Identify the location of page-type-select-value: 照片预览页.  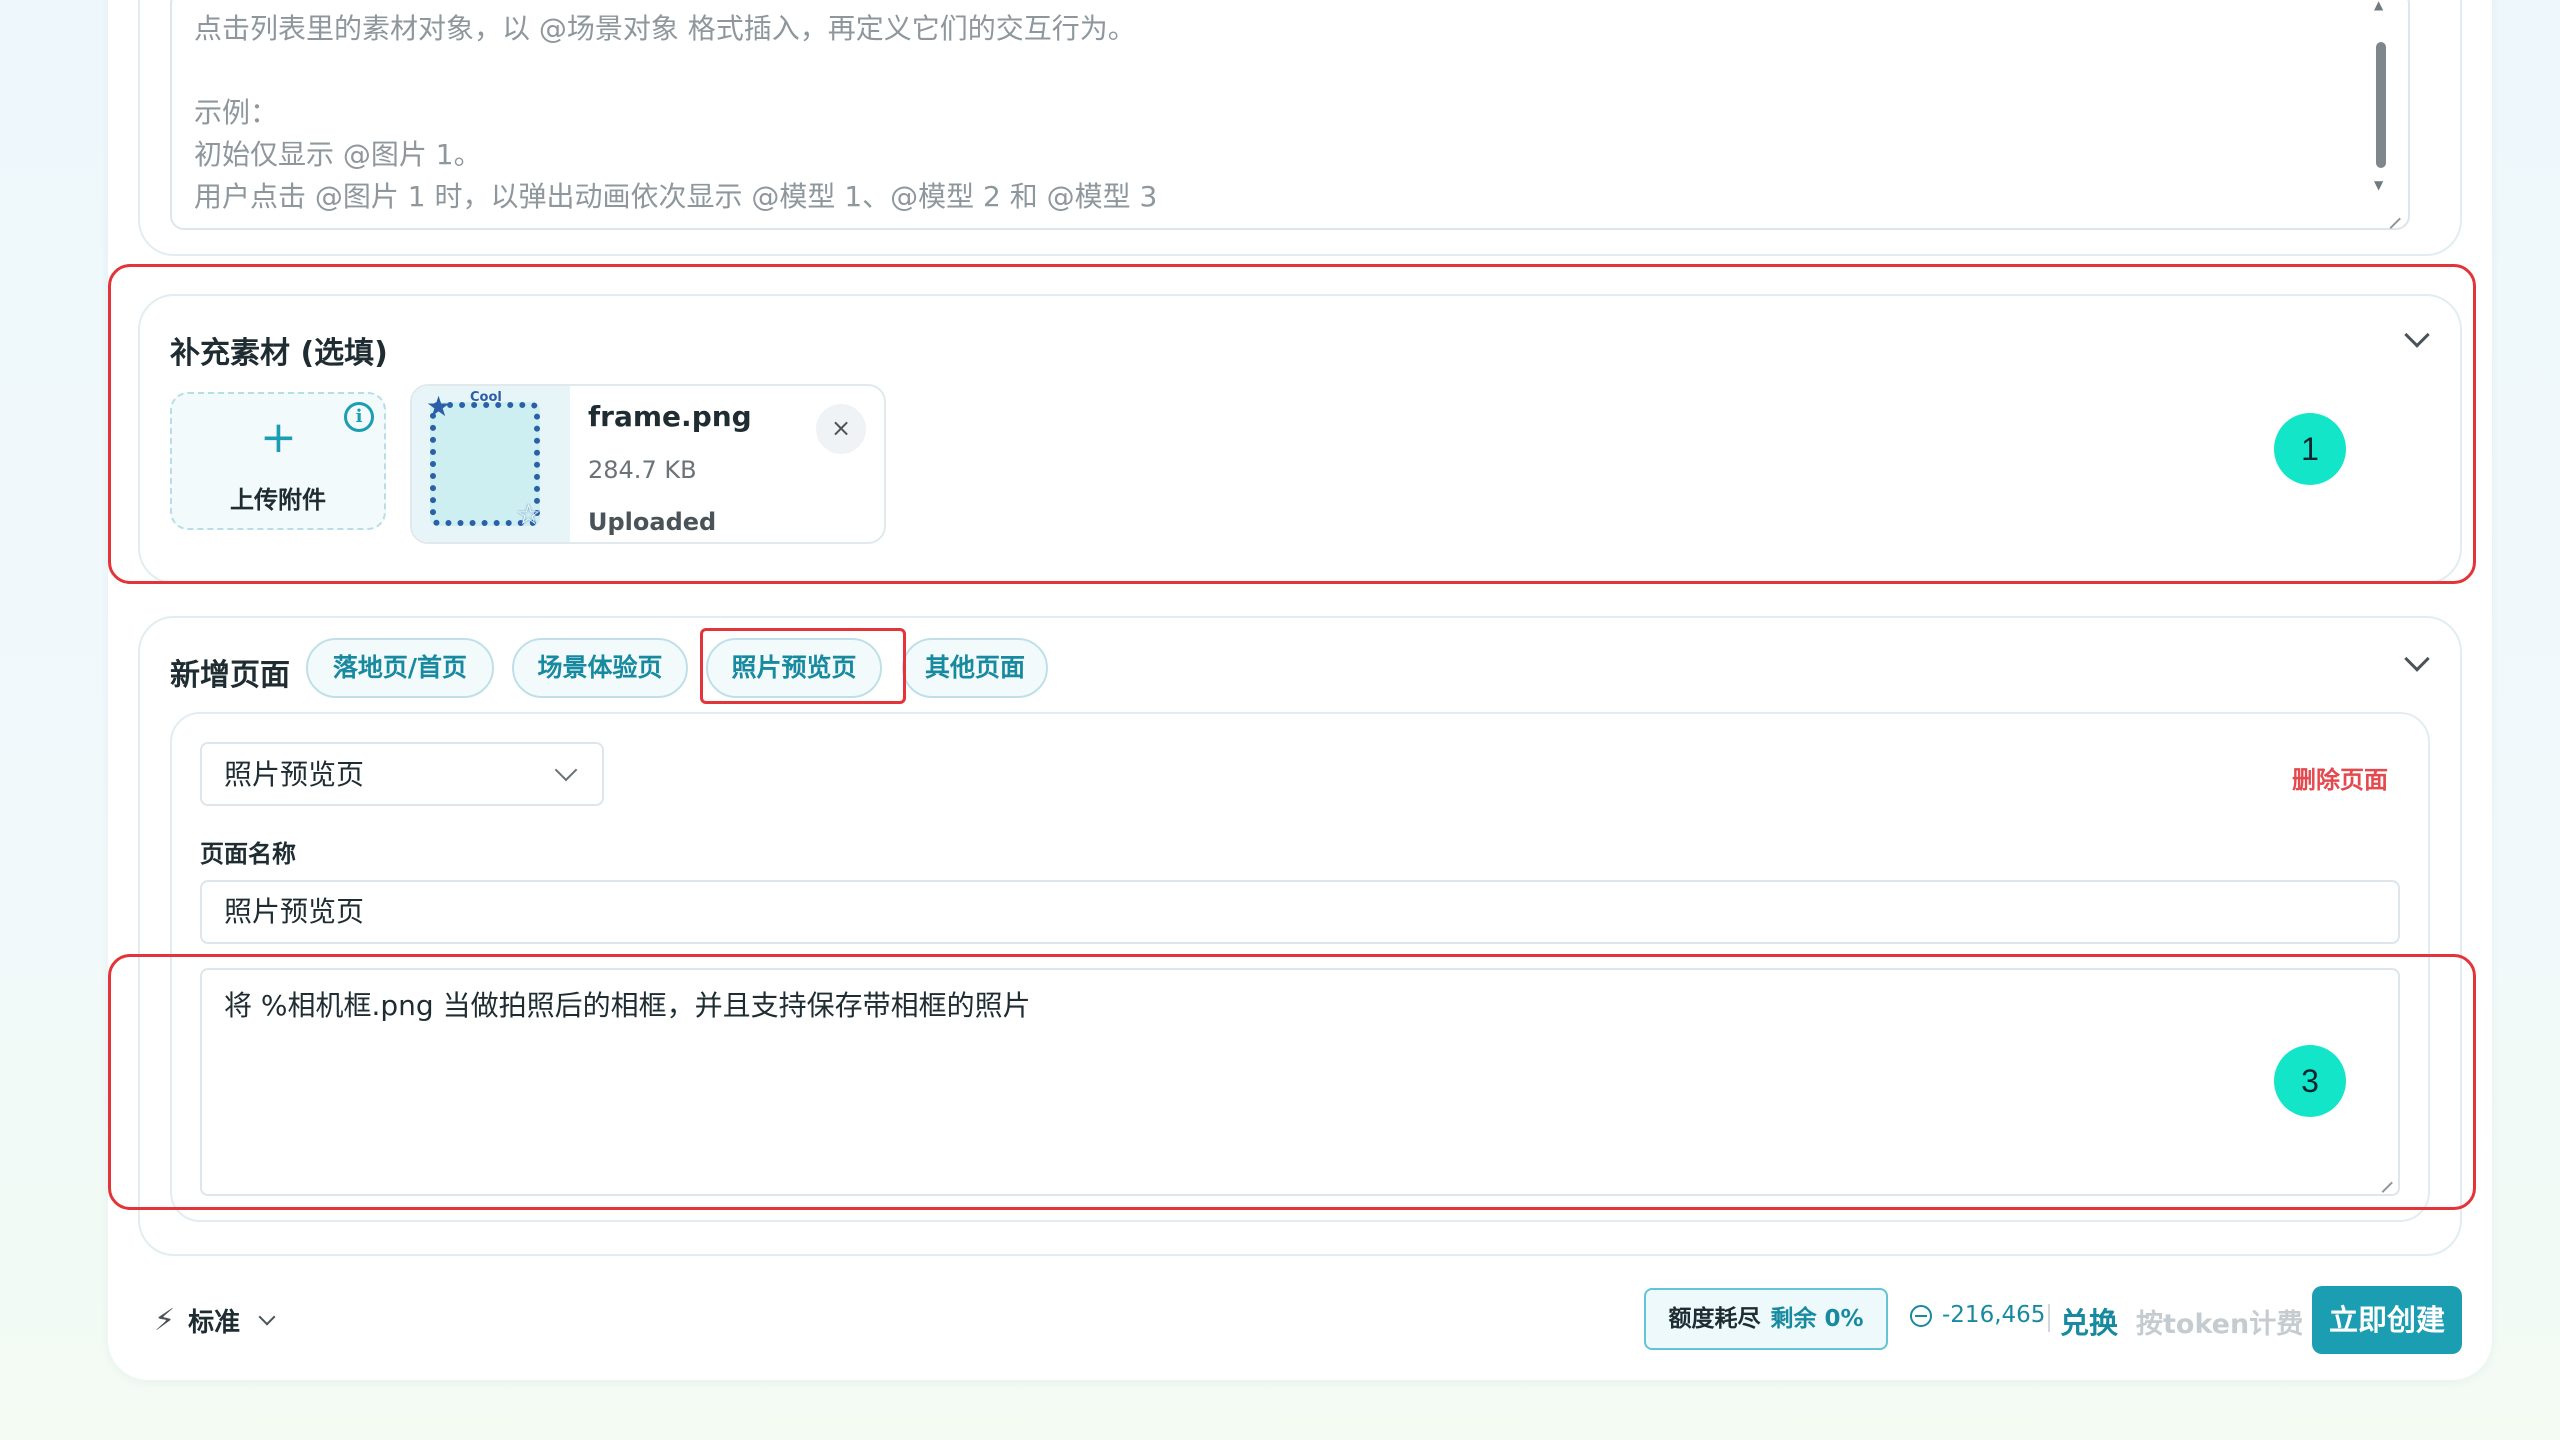
(294, 774).